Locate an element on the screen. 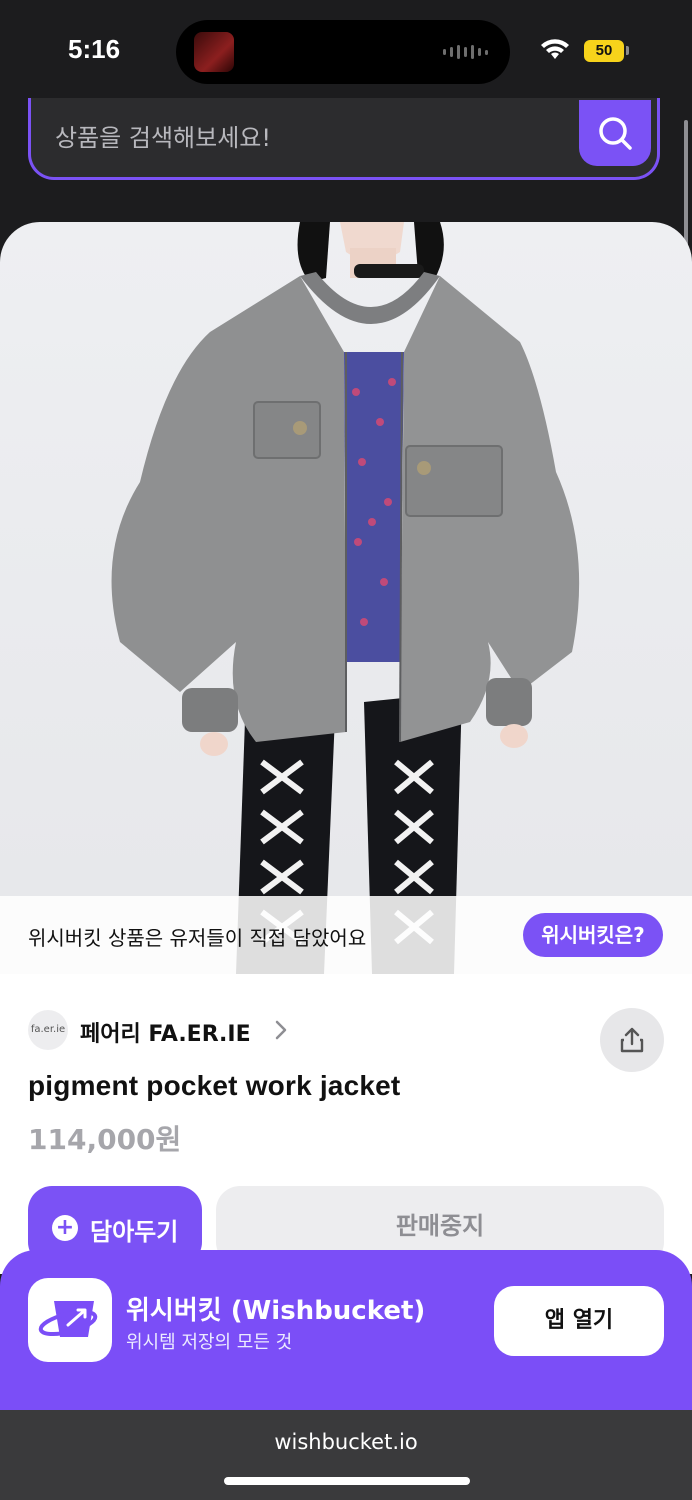 The width and height of the screenshot is (692, 1500). brand-logo: fa.er.ie is located at coordinates (48, 1030).